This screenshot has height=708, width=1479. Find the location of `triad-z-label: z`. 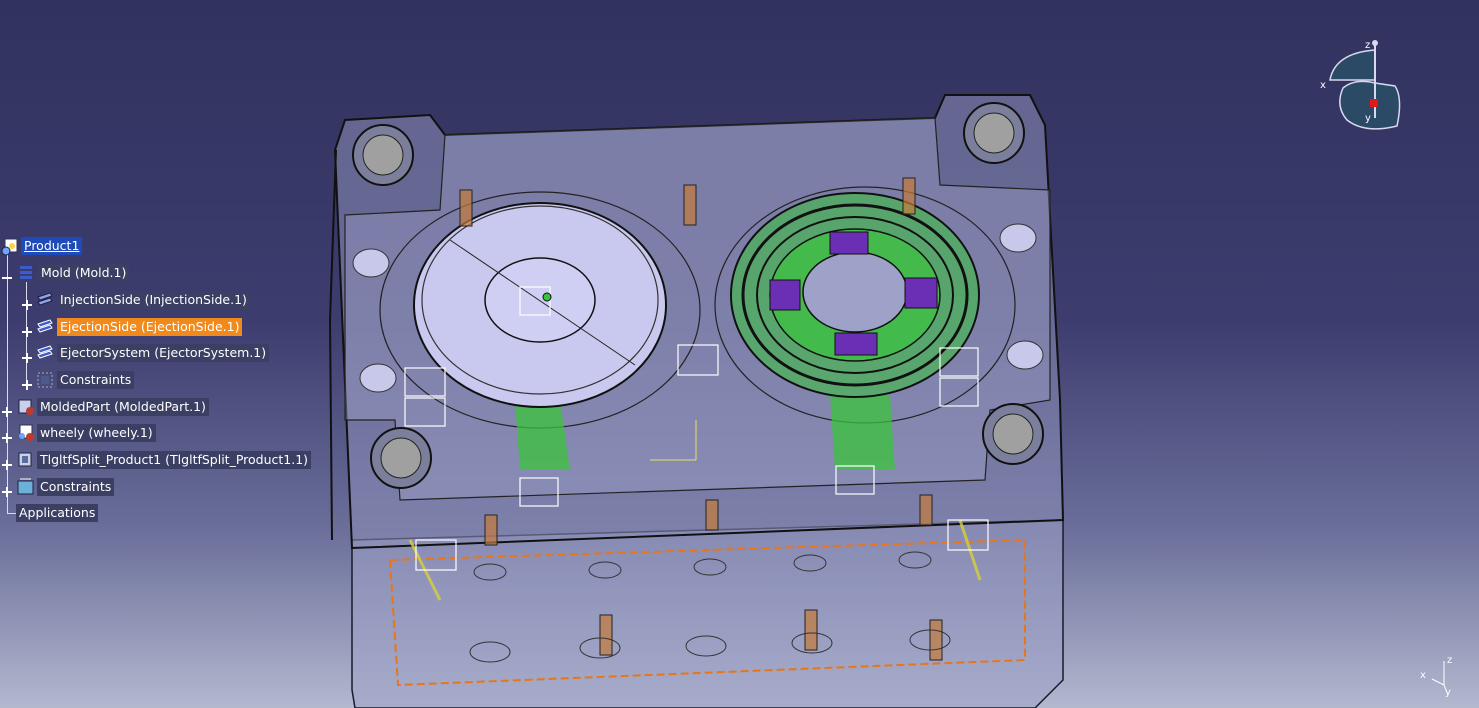

triad-z-label: z is located at coordinates (1450, 660).